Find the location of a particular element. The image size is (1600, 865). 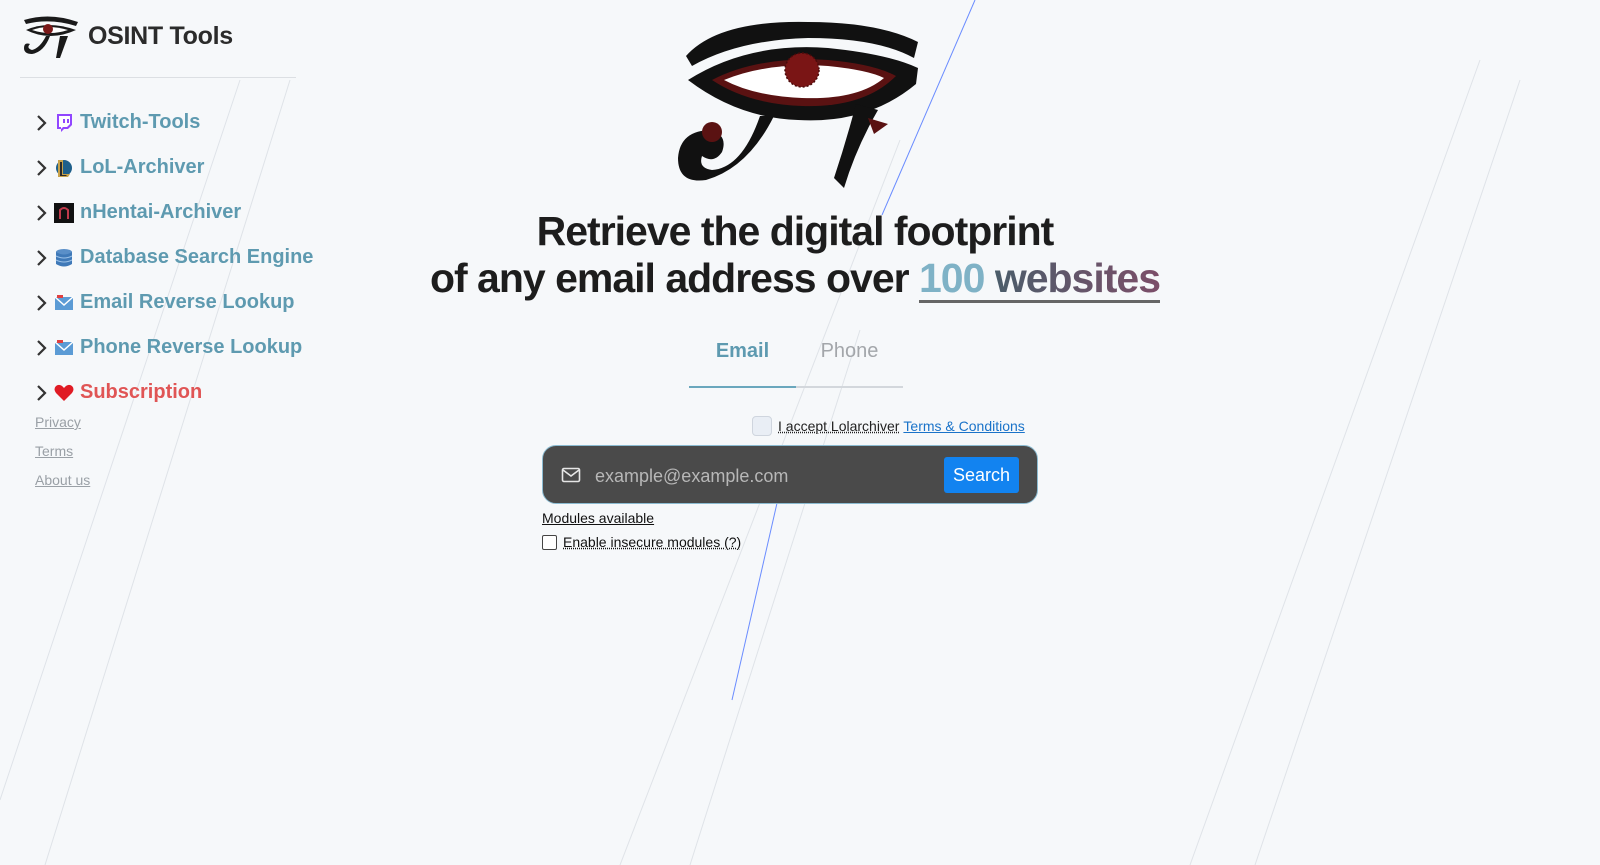

sidebar-item-twitch-tools: Twitch-Tools is located at coordinates (173, 122).